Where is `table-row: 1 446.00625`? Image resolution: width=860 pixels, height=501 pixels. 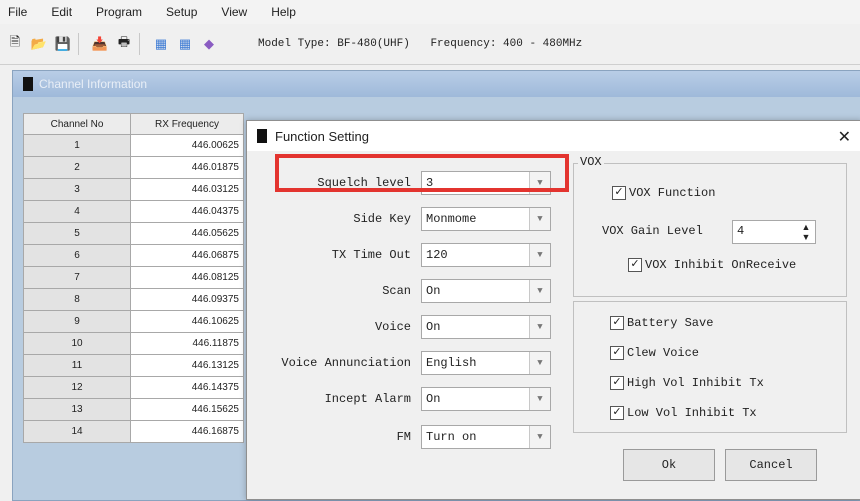
table-row: 1 446.00625 is located at coordinates (133, 145).